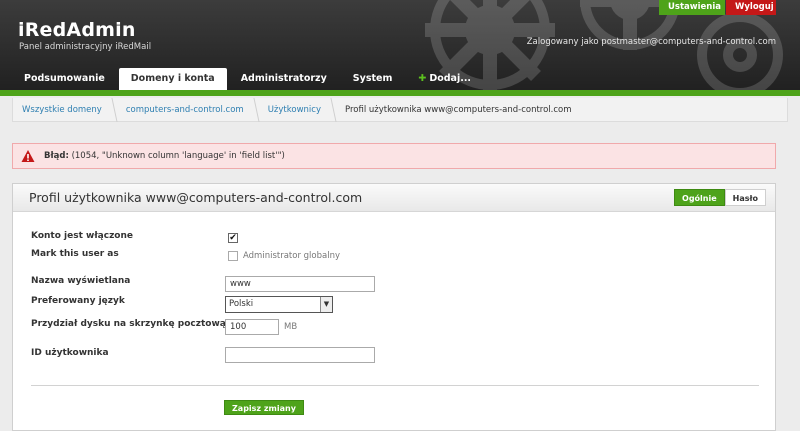 This screenshot has width=800, height=431. I want to click on user-id-label: ID użytkownika, so click(70, 353).